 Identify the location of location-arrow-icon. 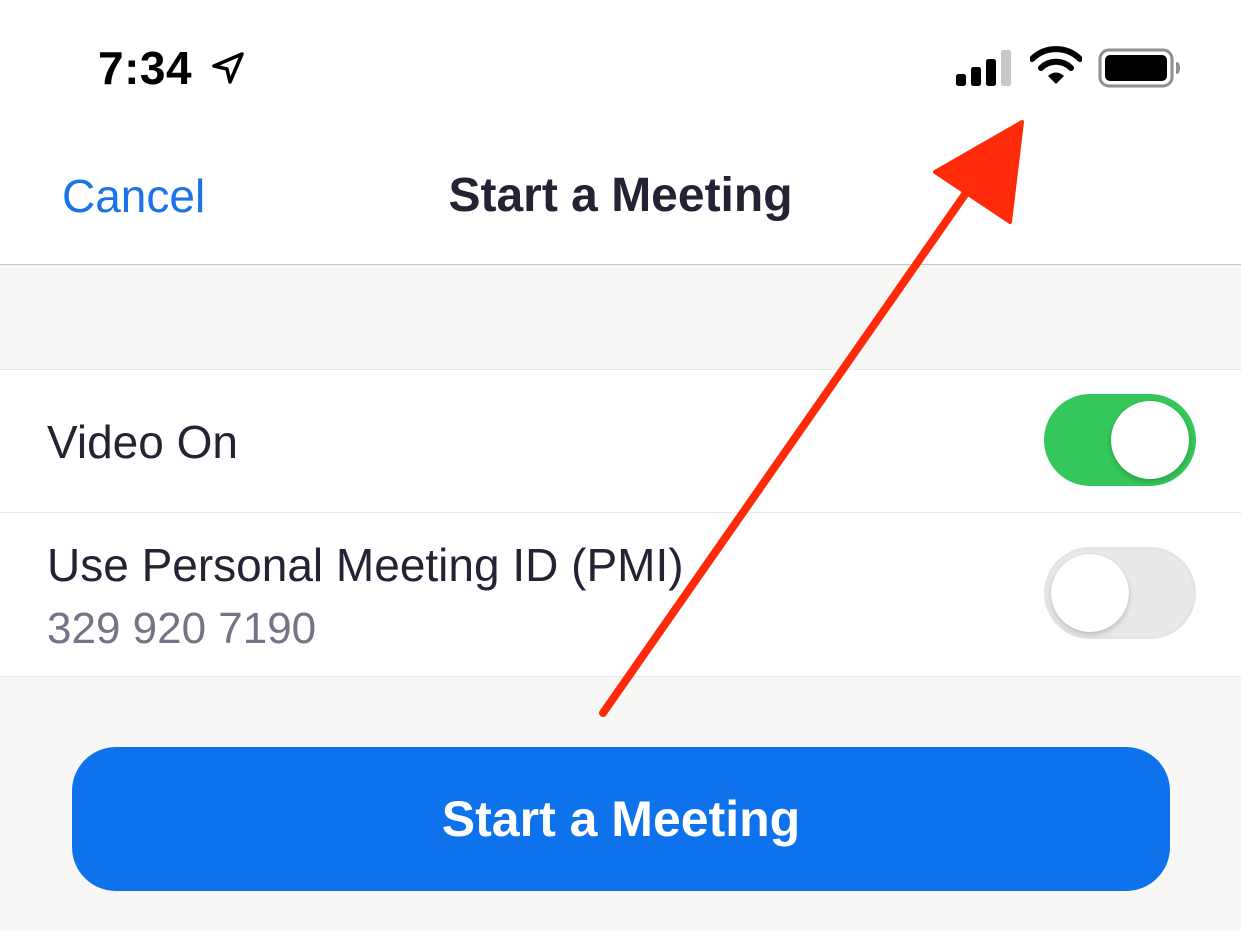
(228, 68).